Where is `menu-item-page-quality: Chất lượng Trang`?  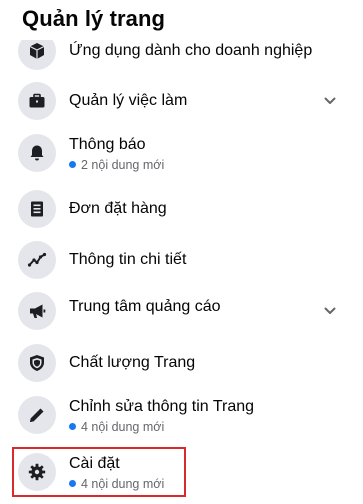 menu-item-page-quality: Chất lượng Trang is located at coordinates (181, 363).